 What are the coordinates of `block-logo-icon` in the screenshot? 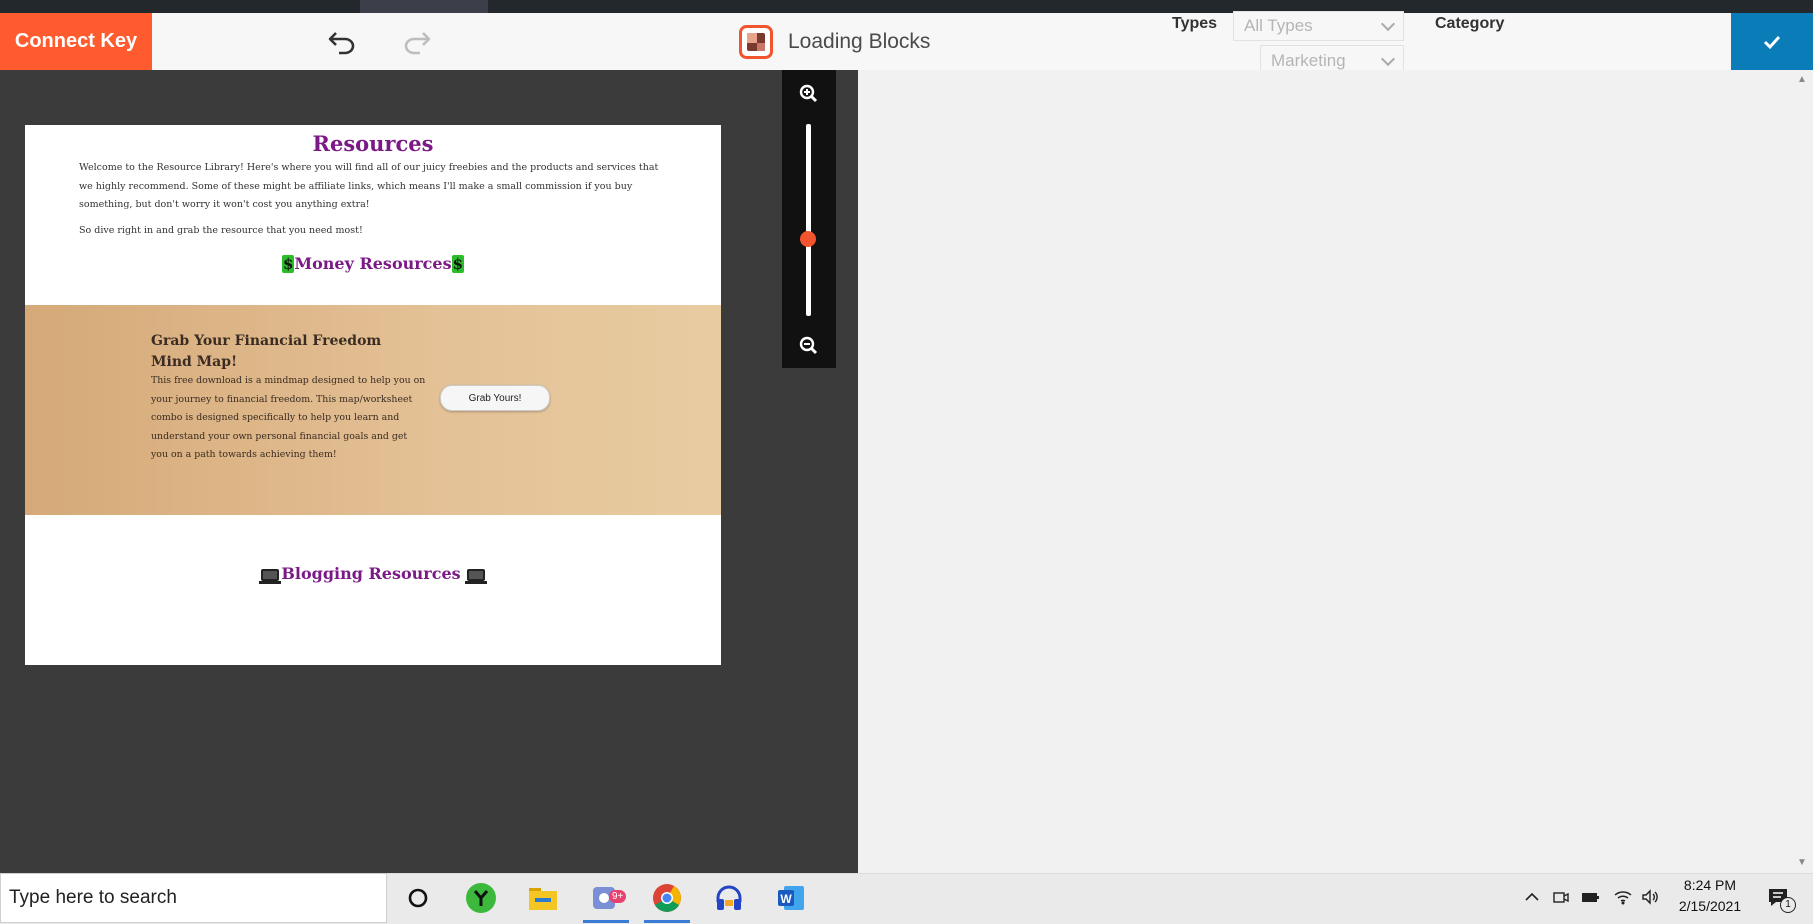 It's located at (756, 42).